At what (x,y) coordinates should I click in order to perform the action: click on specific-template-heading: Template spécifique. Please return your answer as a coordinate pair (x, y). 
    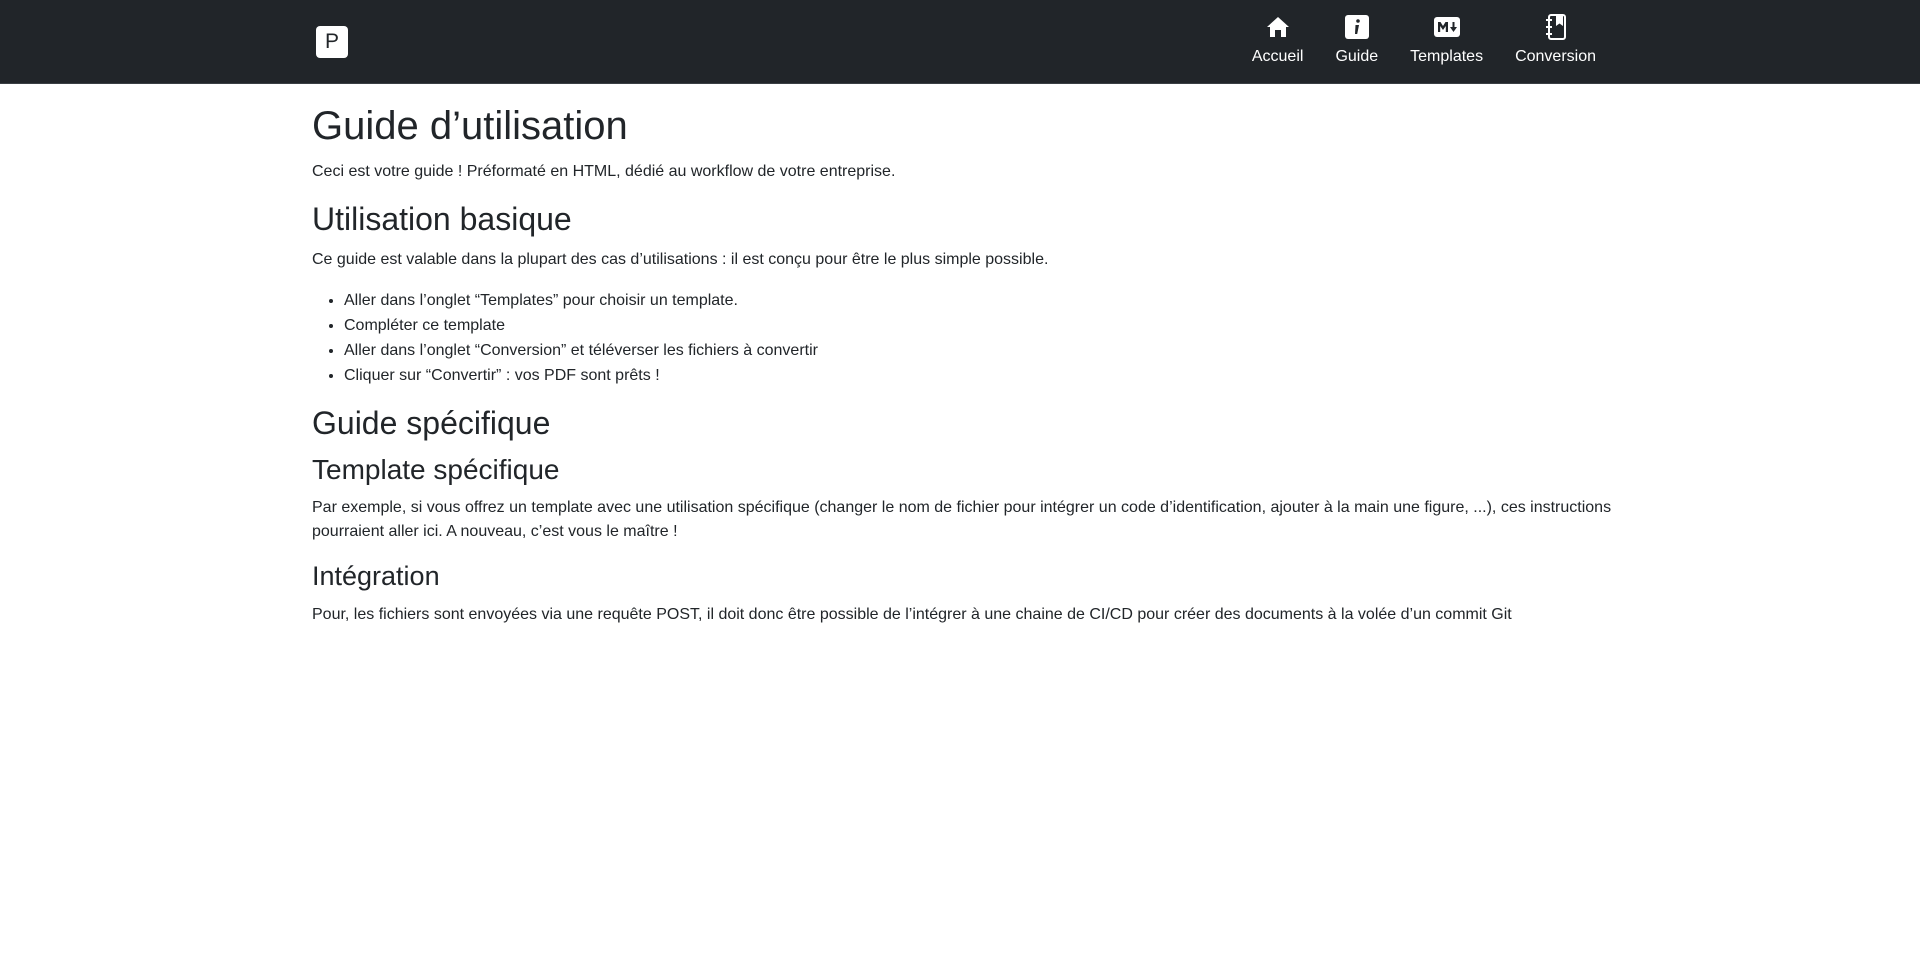
    Looking at the image, I should click on (436, 469).